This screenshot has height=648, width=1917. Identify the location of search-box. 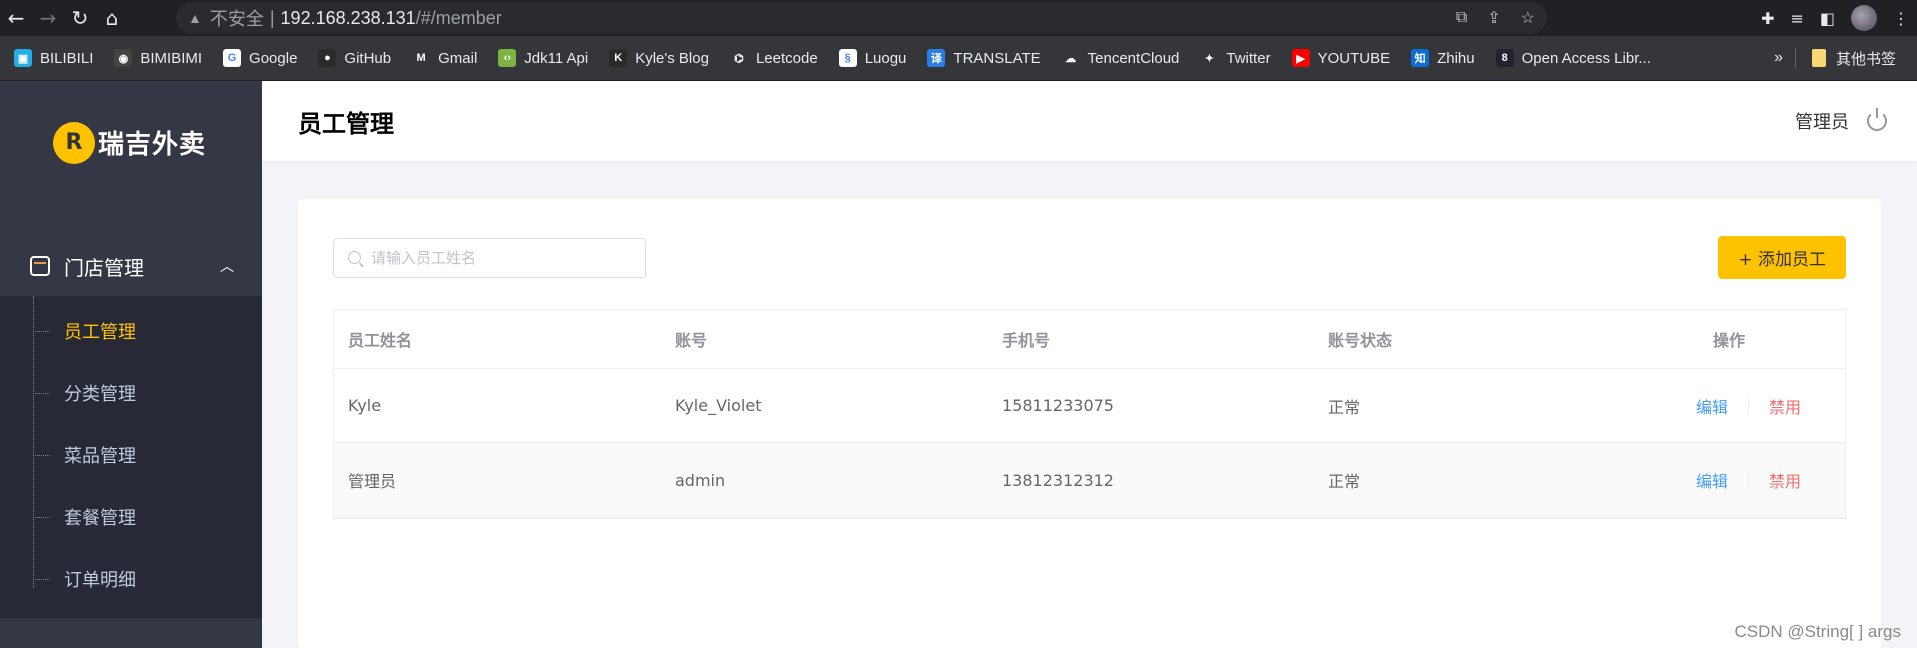
(489, 257).